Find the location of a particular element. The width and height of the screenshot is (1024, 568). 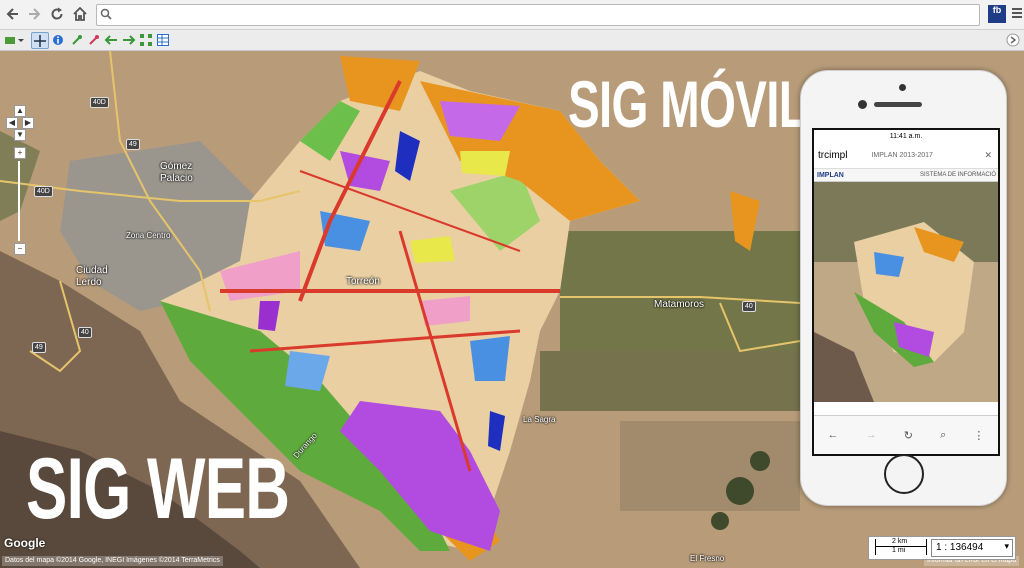

forward-arrow-icon is located at coordinates (34, 14).